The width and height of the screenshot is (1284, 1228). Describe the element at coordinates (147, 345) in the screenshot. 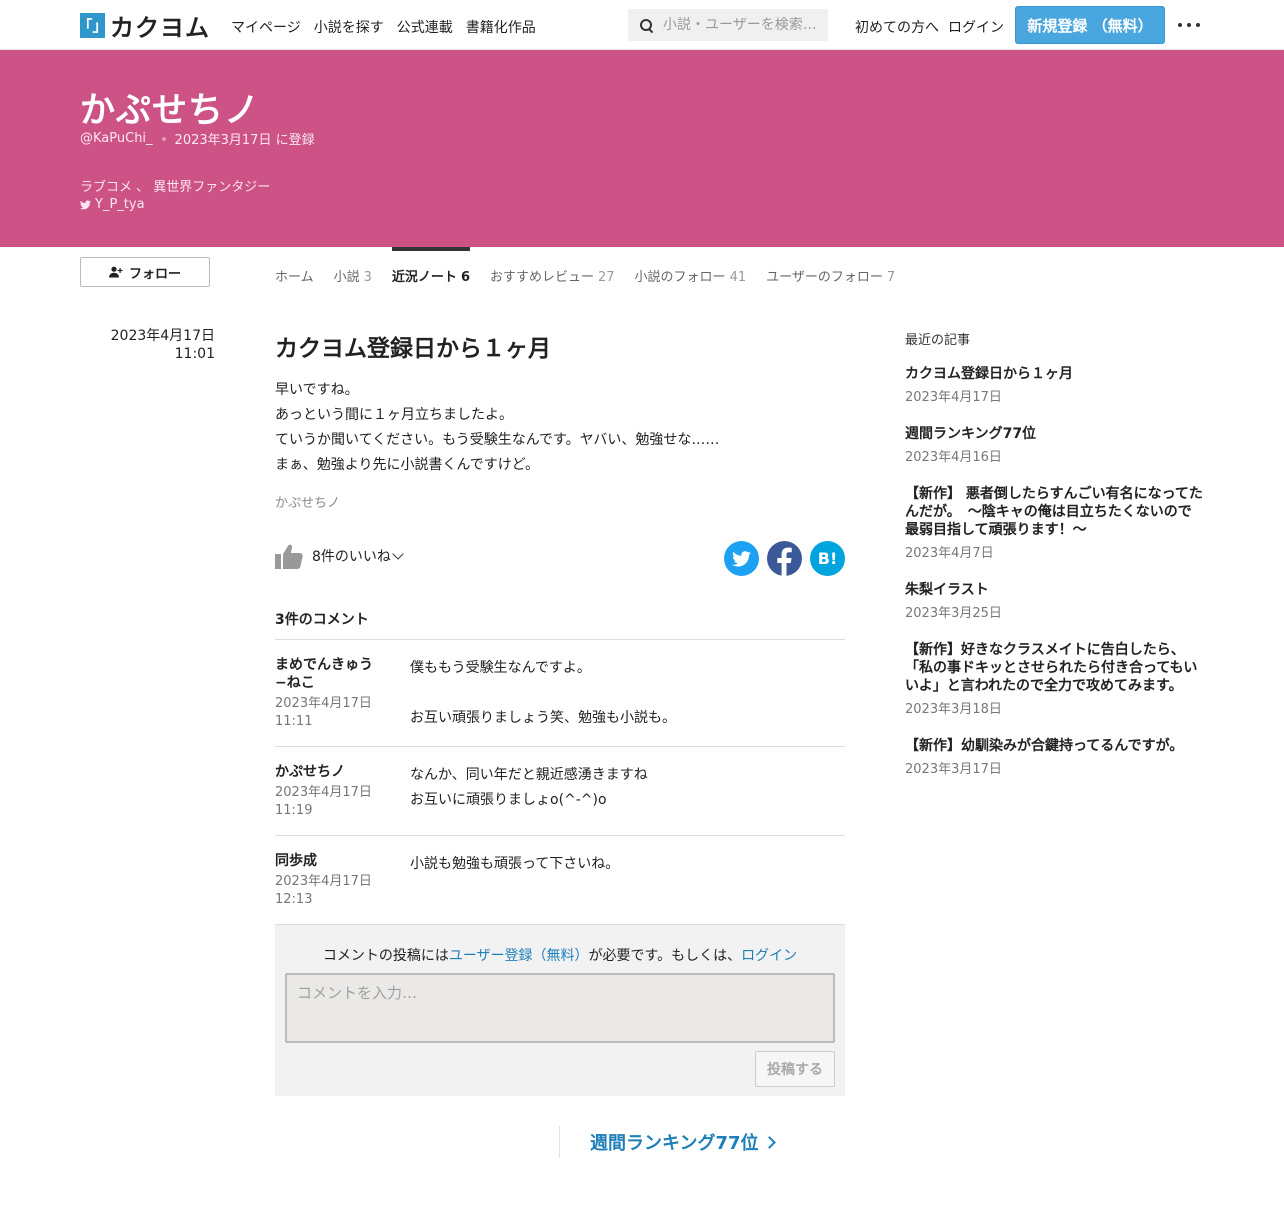

I see `post-datetime: 2023年4月17日 11:01` at that location.